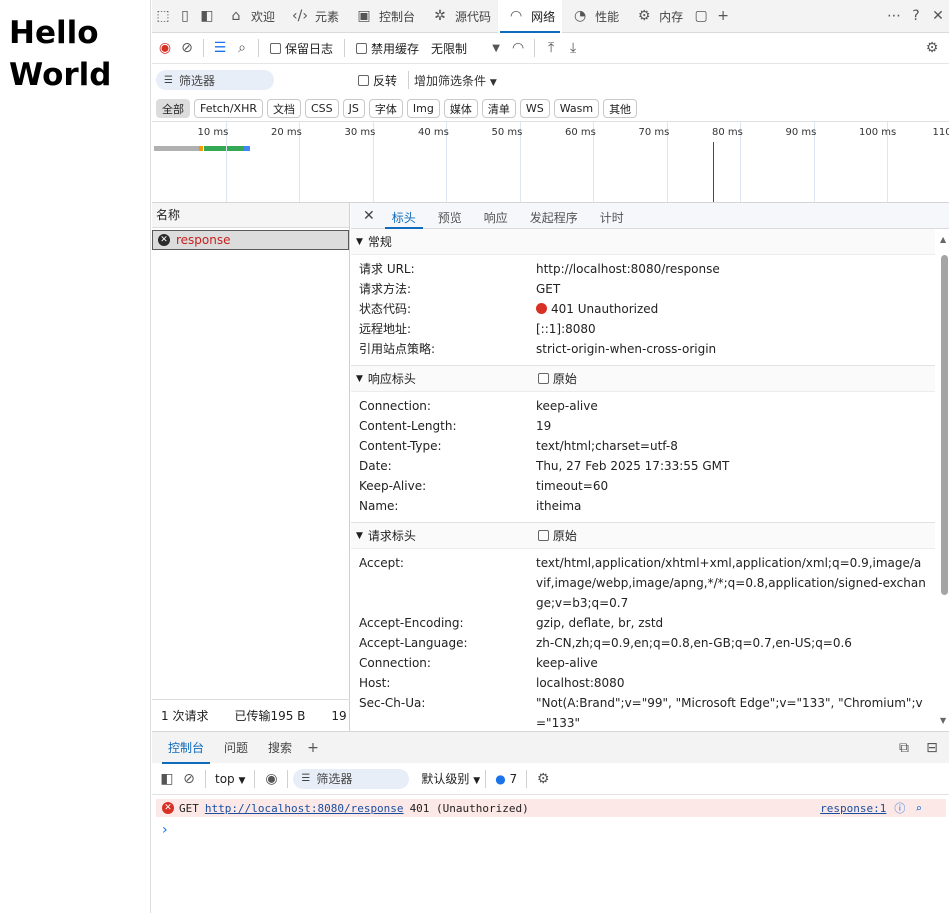  Describe the element at coordinates (228, 108) in the screenshot. I see `type-filter-button: Fetch/XHR` at that location.